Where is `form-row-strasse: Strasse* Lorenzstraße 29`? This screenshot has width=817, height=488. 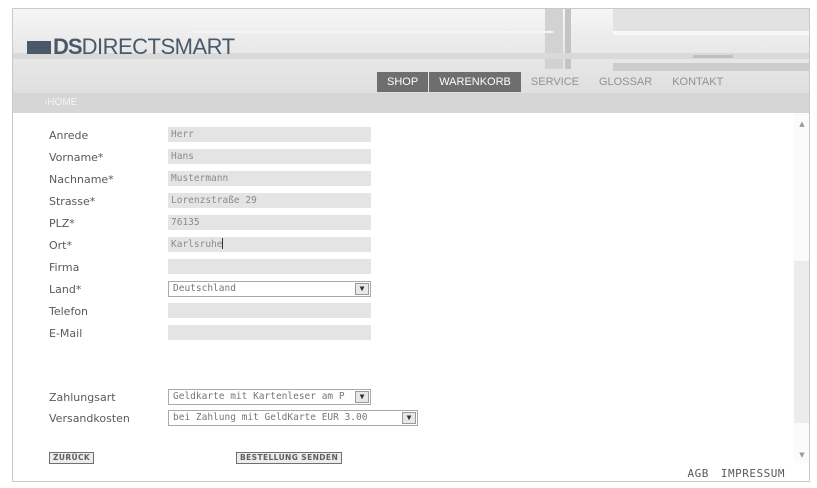
form-row-strasse: Strasse* Lorenzstraße 29 is located at coordinates (403, 202).